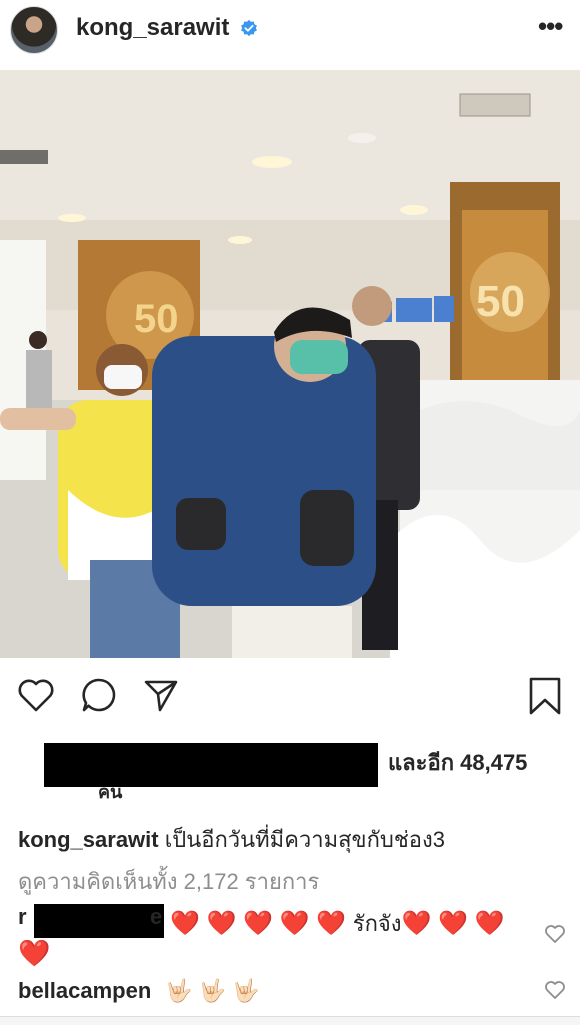  What do you see at coordinates (34, 953) in the screenshot?
I see `comment-hearts-wrap: ❤️` at bounding box center [34, 953].